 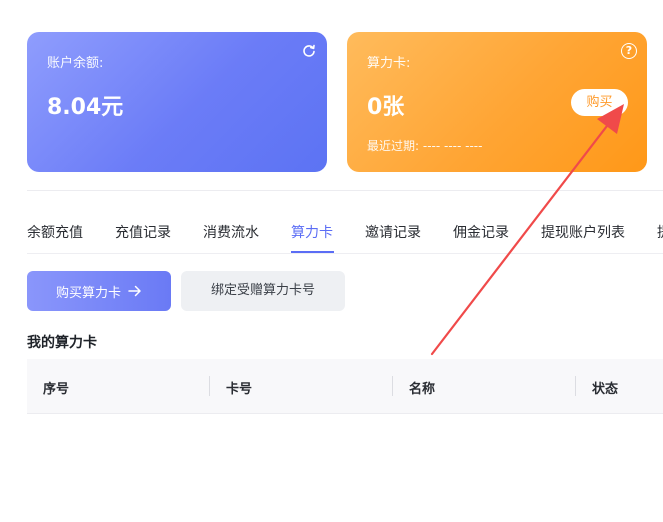 What do you see at coordinates (425, 146) in the screenshot?
I see `latest-expiry: 最近过期: ---- ---- ----` at bounding box center [425, 146].